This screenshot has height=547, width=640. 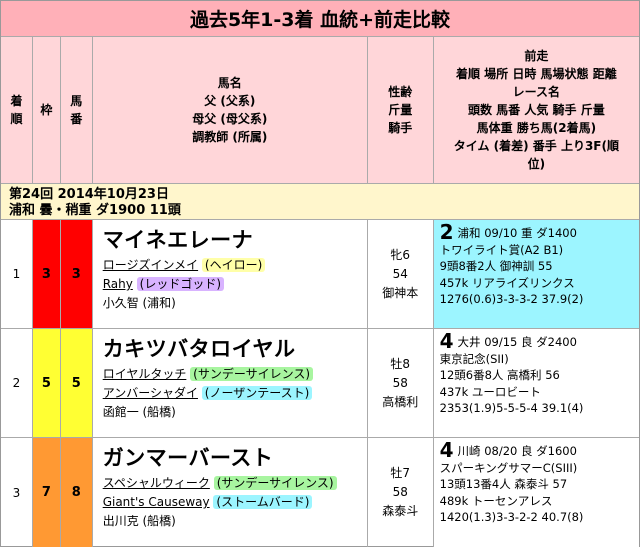 What do you see at coordinates (490, 391) in the screenshot?
I see `prev-line-4: 437k ユーロビート` at bounding box center [490, 391].